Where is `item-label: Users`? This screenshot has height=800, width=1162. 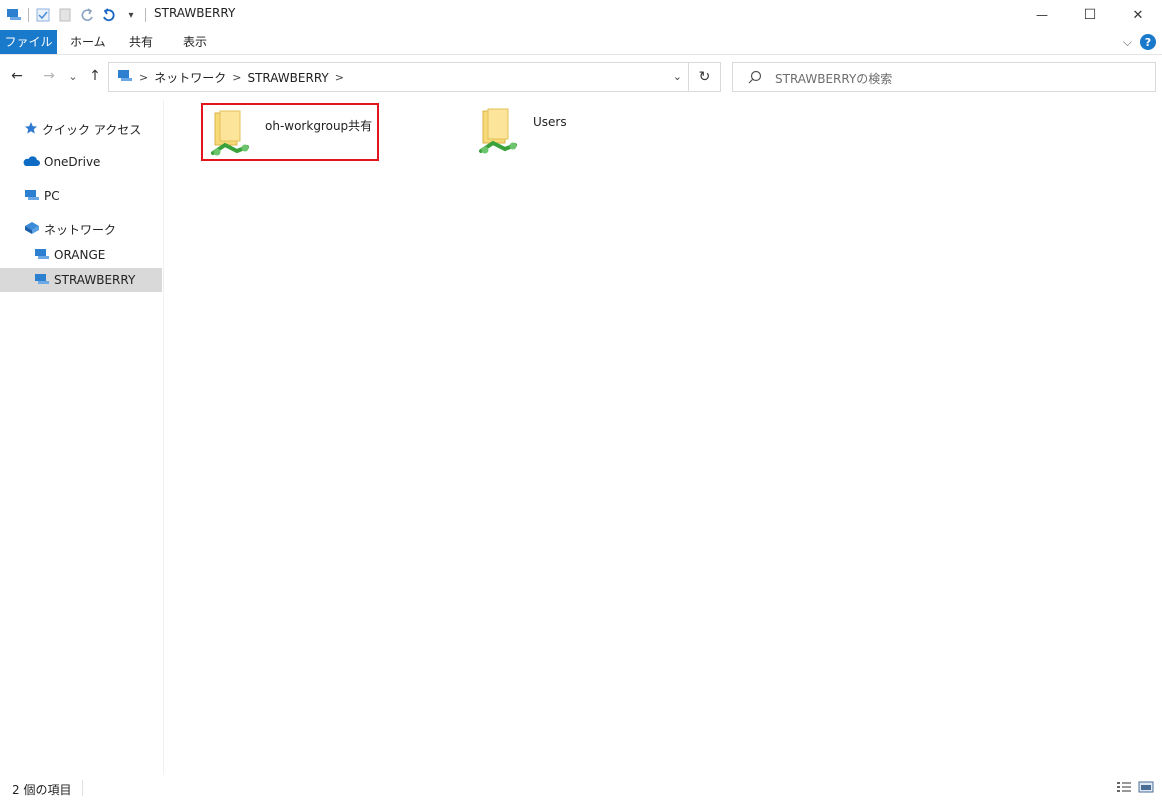
item-label: Users is located at coordinates (550, 122).